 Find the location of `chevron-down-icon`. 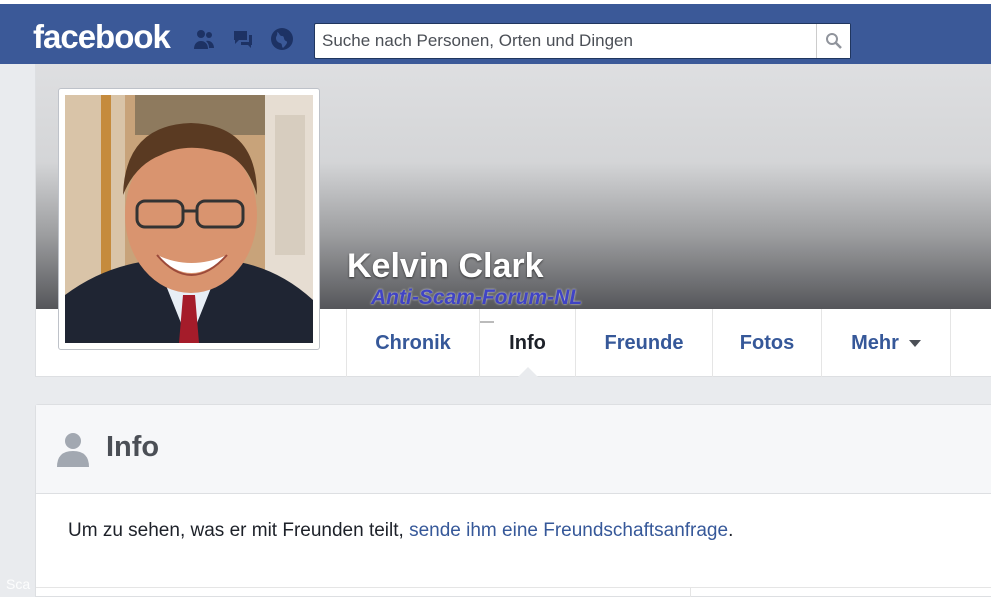

chevron-down-icon is located at coordinates (914, 343).